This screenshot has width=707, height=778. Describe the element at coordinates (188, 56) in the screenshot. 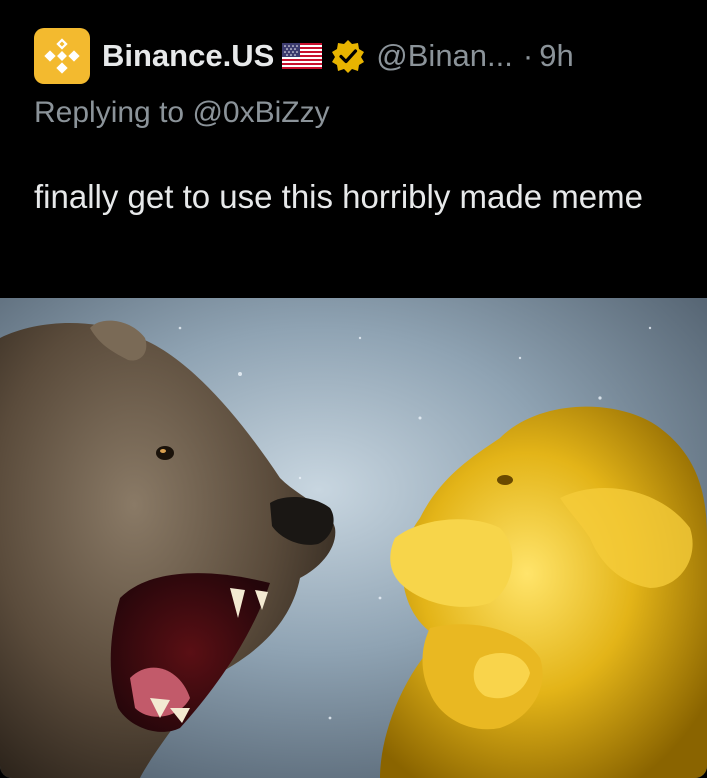

I see `display-name: Binance.US` at that location.